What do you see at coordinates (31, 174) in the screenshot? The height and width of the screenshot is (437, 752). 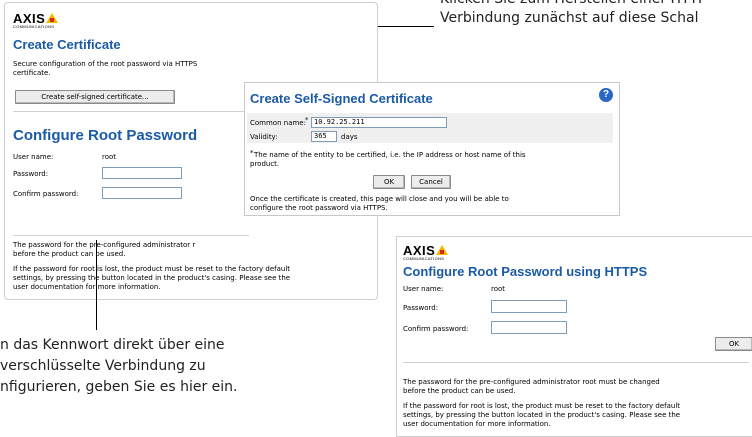 I see `password-label: Password:` at bounding box center [31, 174].